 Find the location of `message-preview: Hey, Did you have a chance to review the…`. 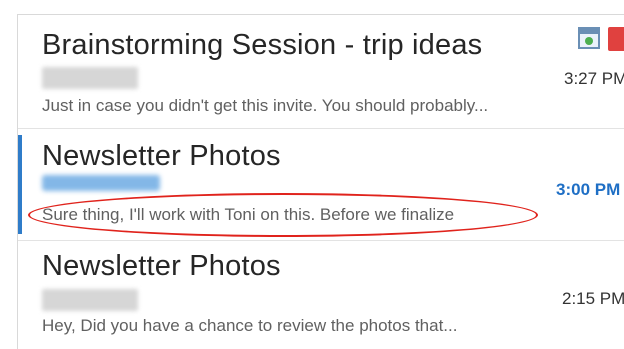

message-preview: Hey, Did you have a chance to review the… is located at coordinates (250, 325).